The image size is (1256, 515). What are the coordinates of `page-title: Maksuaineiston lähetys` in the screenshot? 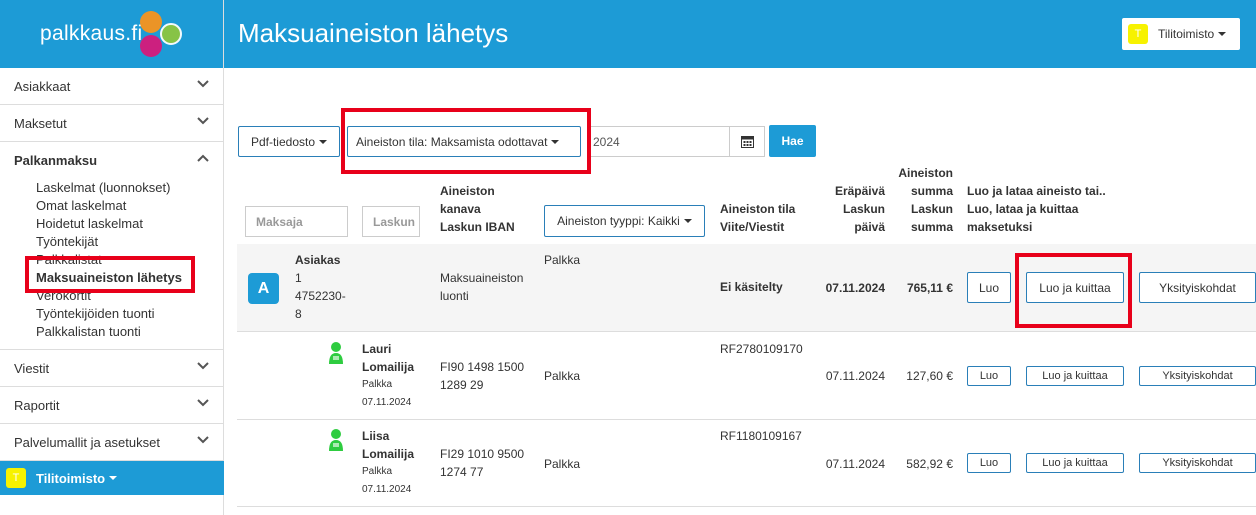 It's located at (373, 33).